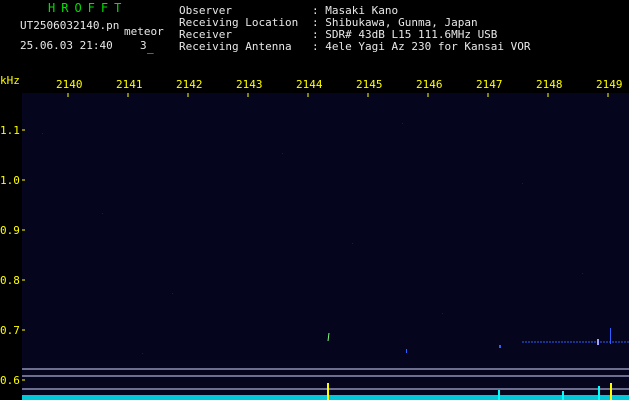 Image resolution: width=629 pixels, height=400 pixels. What do you see at coordinates (23, 255) in the screenshot?
I see `freq-tick-marks` at bounding box center [23, 255].